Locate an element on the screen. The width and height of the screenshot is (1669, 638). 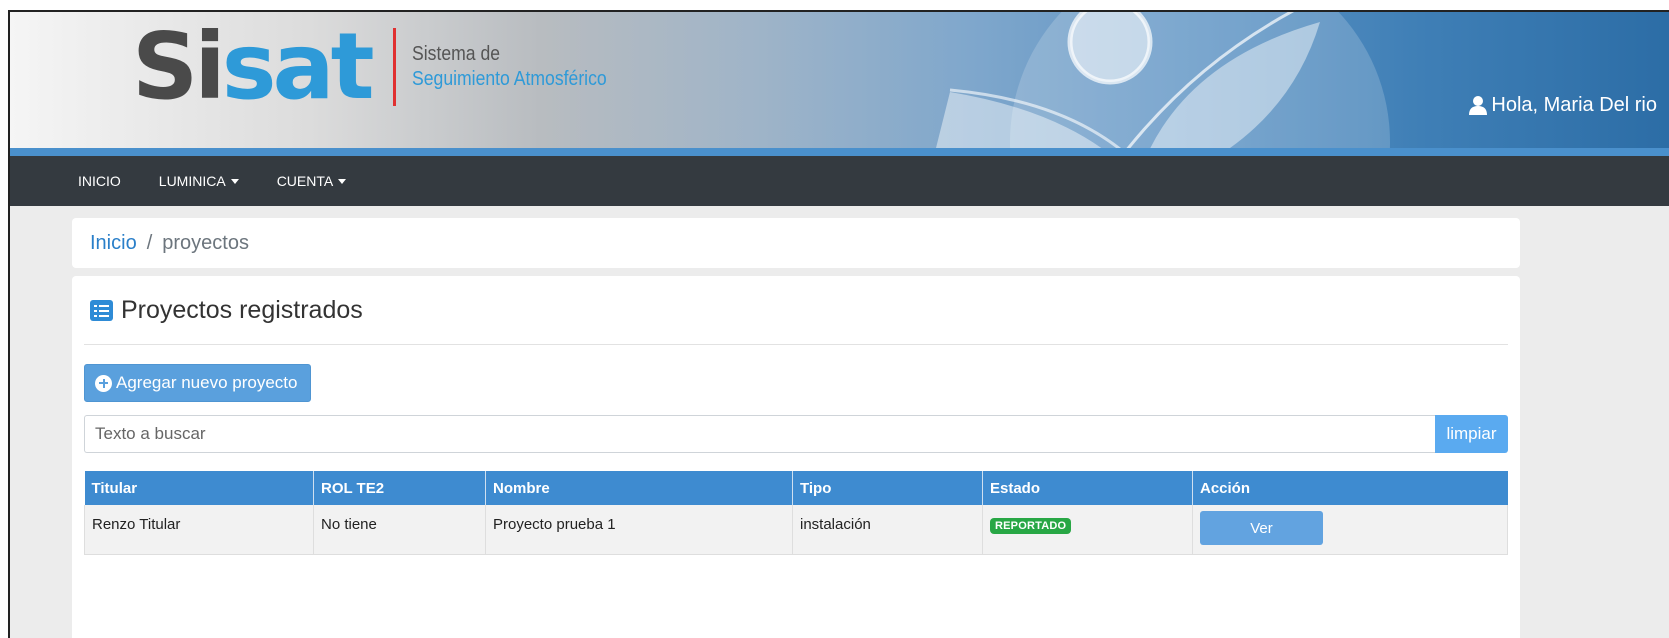
logo-subtitle: Sistema de Seguimiento Atmosférico is located at coordinates (509, 67).